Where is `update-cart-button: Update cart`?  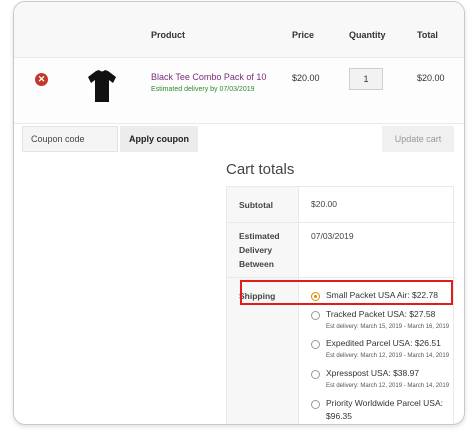 update-cart-button: Update cart is located at coordinates (418, 139).